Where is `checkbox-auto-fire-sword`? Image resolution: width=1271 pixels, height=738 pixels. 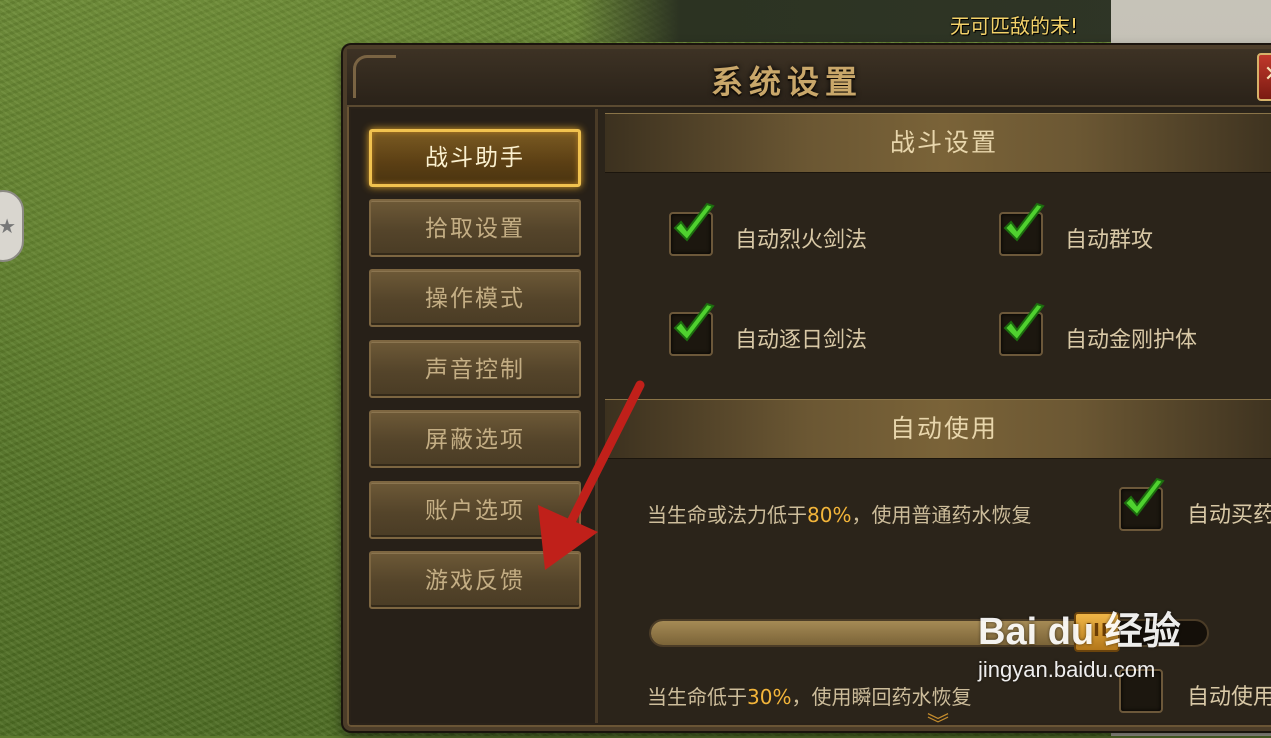
checkbox-auto-fire-sword is located at coordinates (692, 229).